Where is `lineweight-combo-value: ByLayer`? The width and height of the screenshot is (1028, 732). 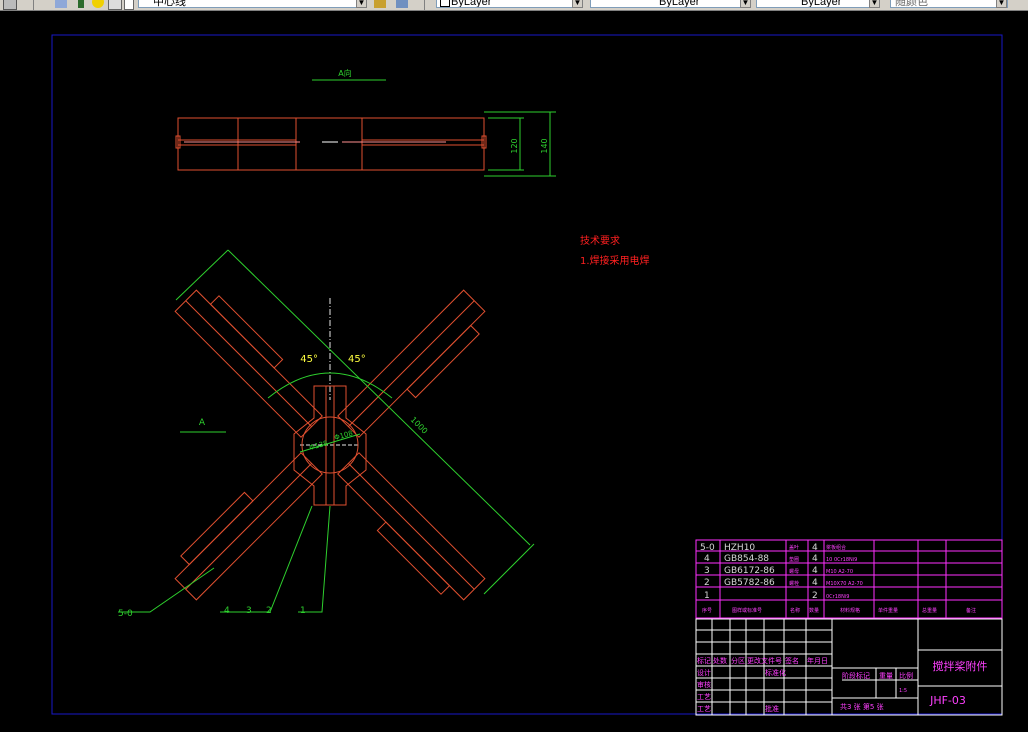
lineweight-combo-value: ByLayer is located at coordinates (821, 4).